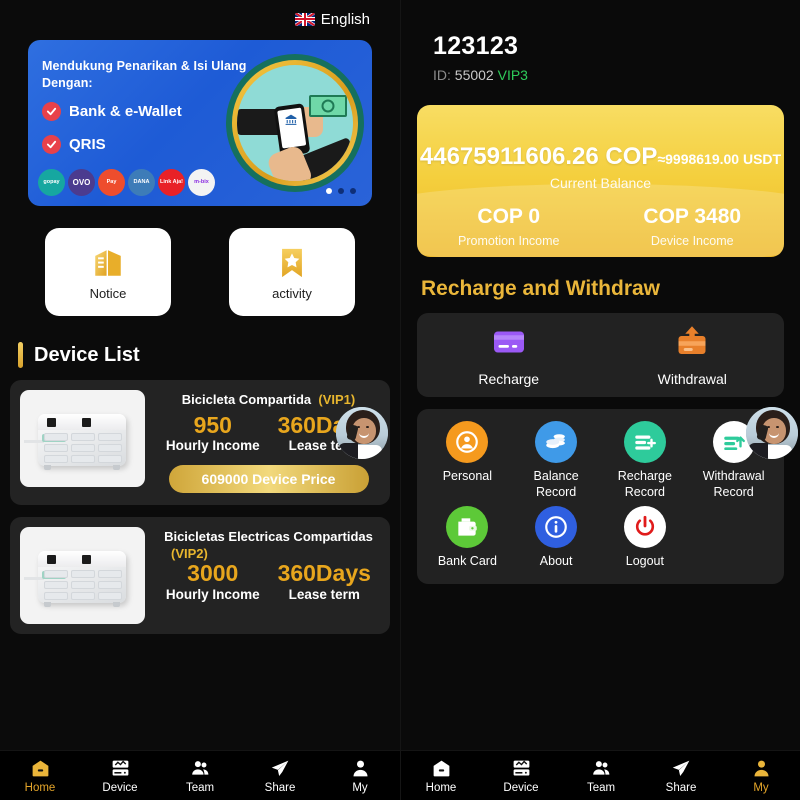 This screenshot has width=800, height=800. Describe the element at coordinates (268, 399) in the screenshot. I see `device-title: Bicicleta Compartida (VIP1)` at that location.